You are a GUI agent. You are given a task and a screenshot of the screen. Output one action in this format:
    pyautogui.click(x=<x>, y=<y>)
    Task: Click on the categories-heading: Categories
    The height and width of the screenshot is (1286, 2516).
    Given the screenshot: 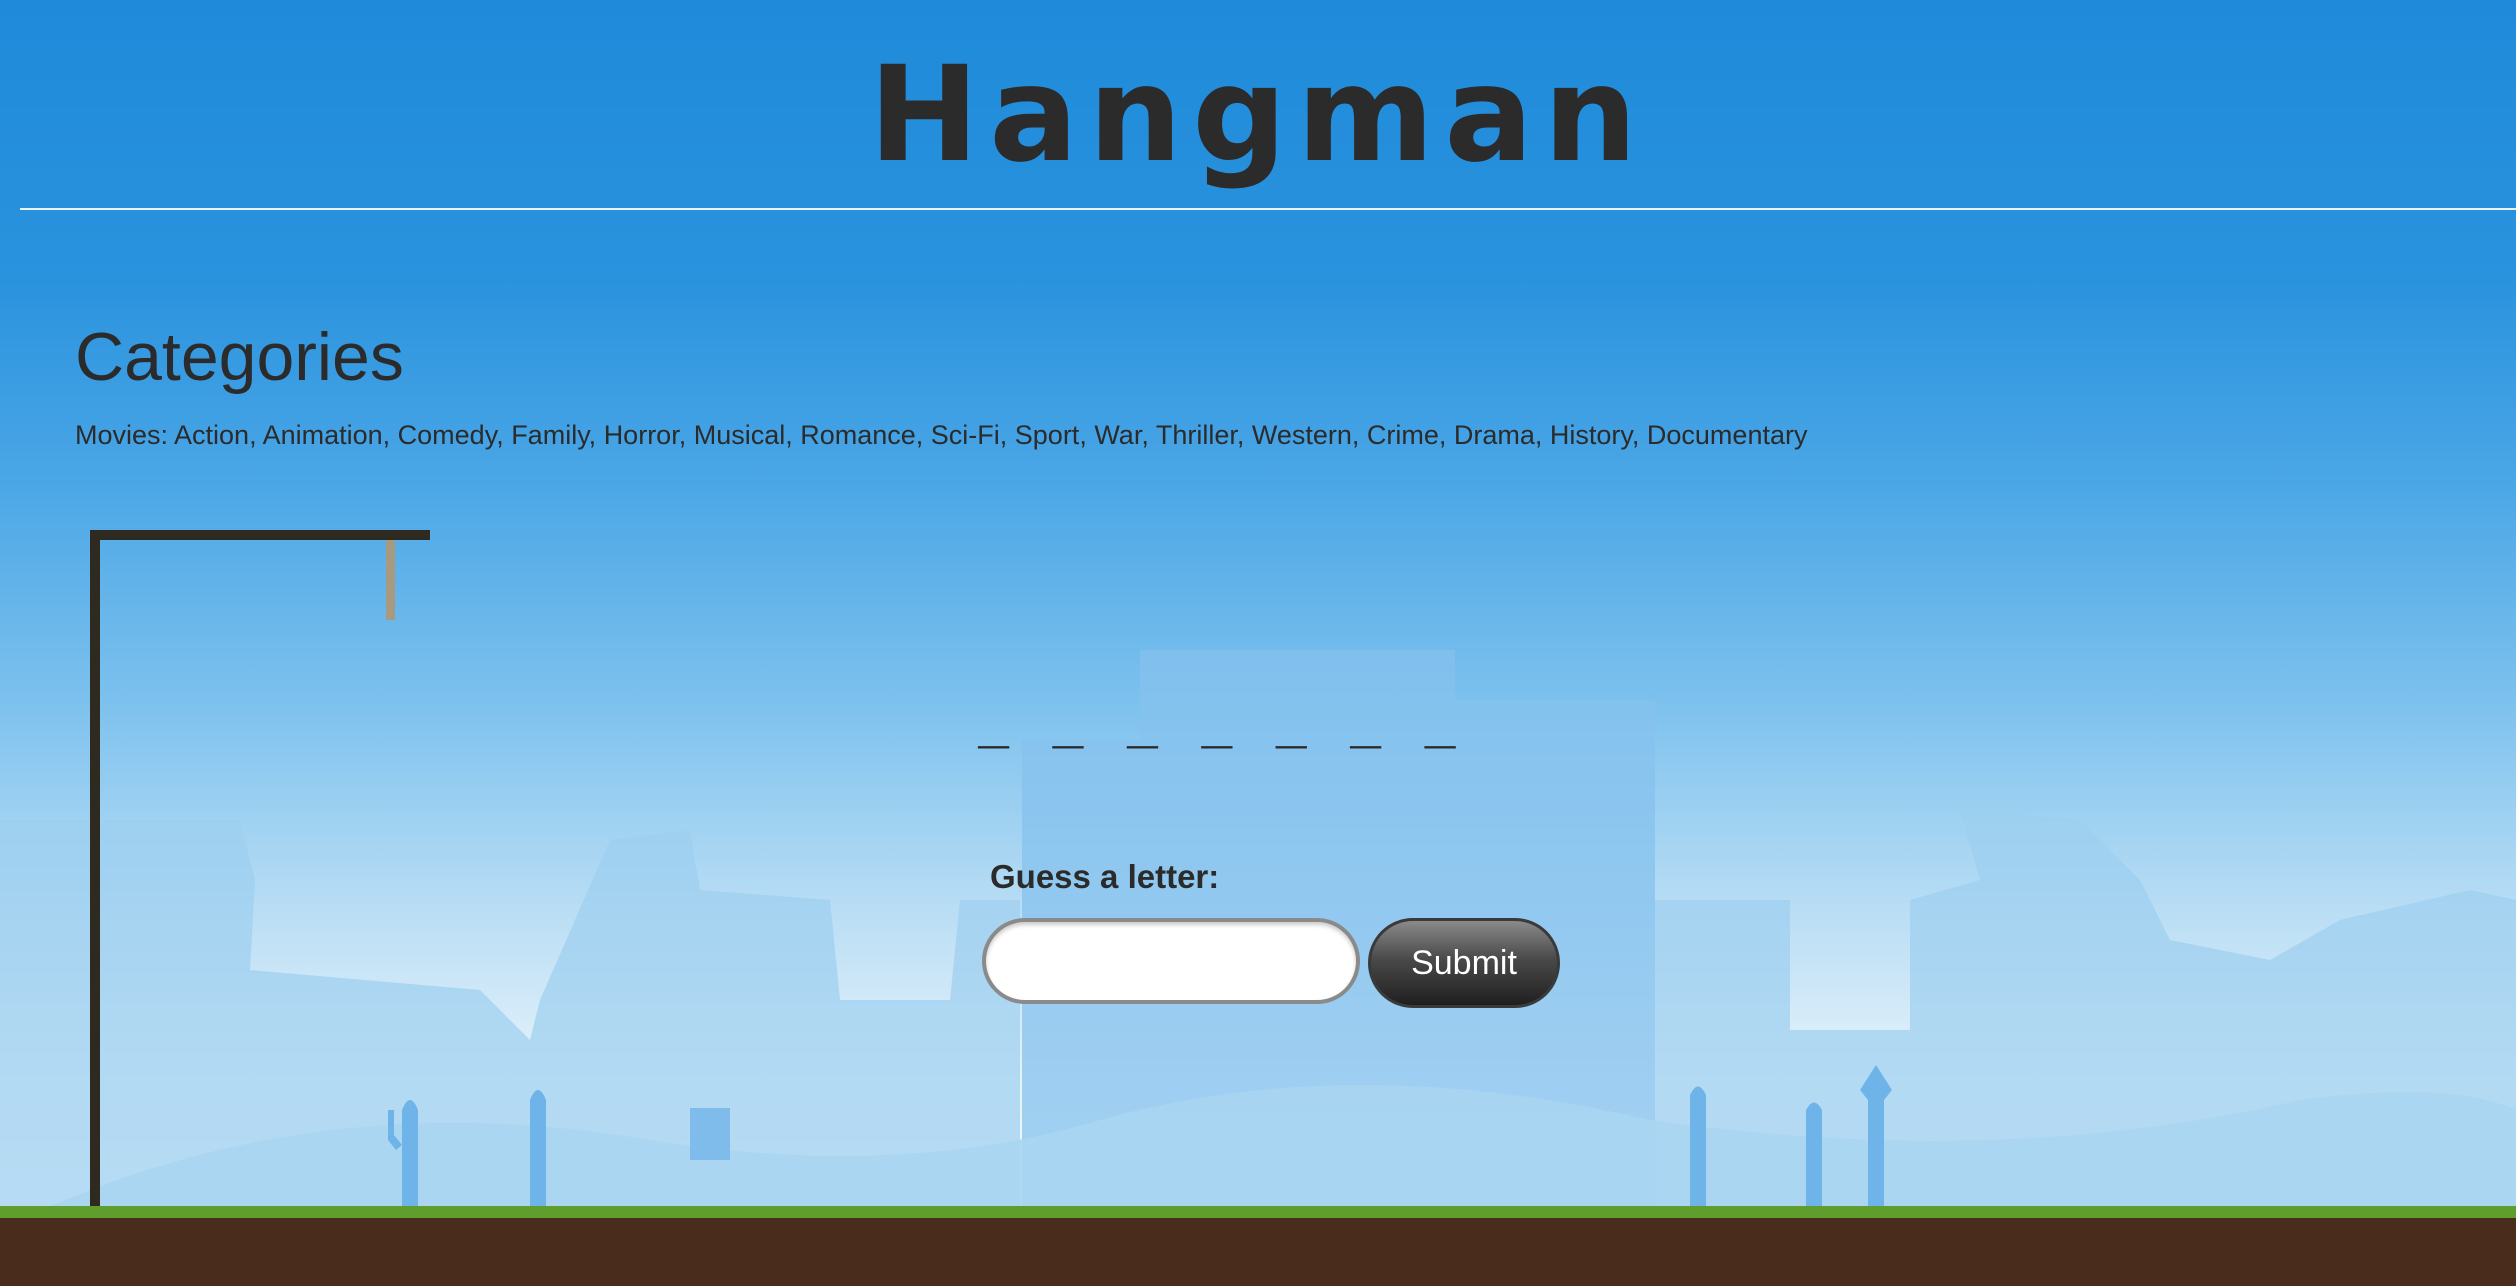 What is the action you would take?
    pyautogui.click(x=239, y=357)
    